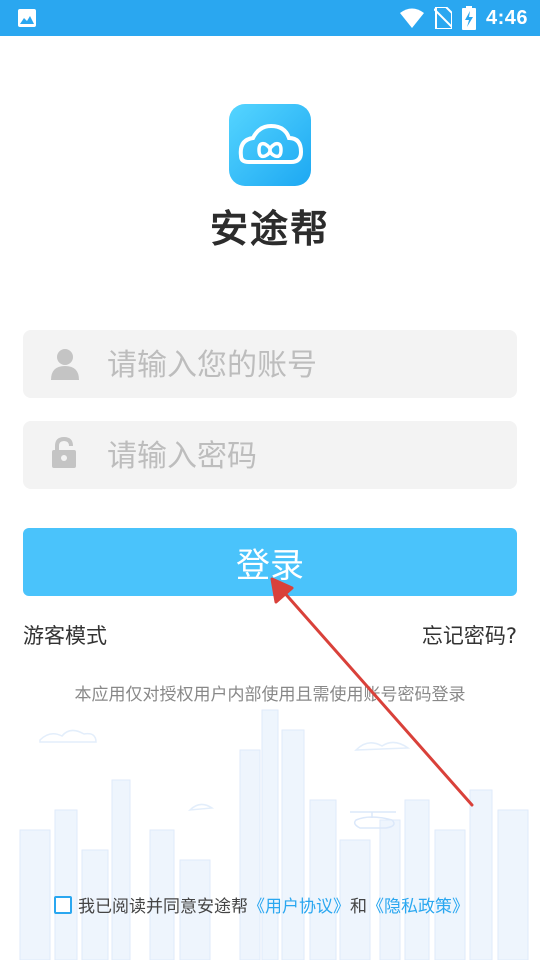 This screenshot has width=540, height=960. What do you see at coordinates (270, 562) in the screenshot?
I see `login-button: 登录` at bounding box center [270, 562].